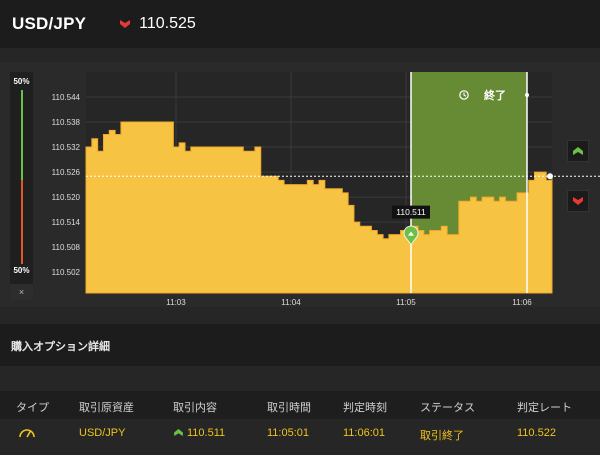 This screenshot has width=600, height=455. I want to click on pair-title: USD/JPY, so click(49, 23).